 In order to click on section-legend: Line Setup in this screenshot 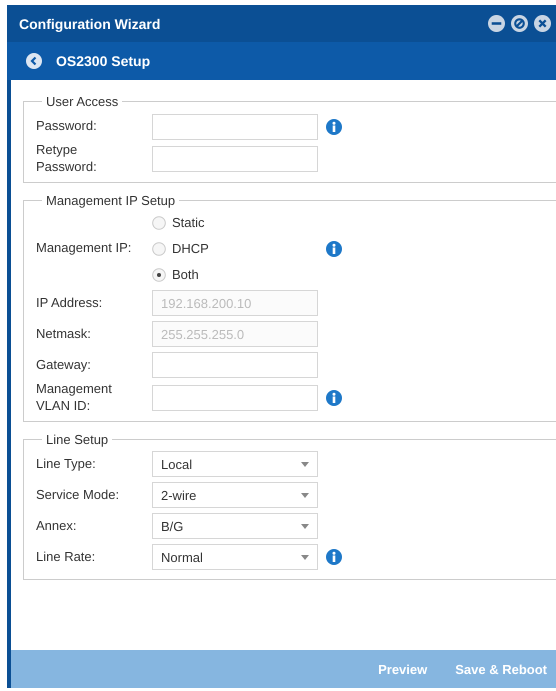, I will do `click(77, 439)`.